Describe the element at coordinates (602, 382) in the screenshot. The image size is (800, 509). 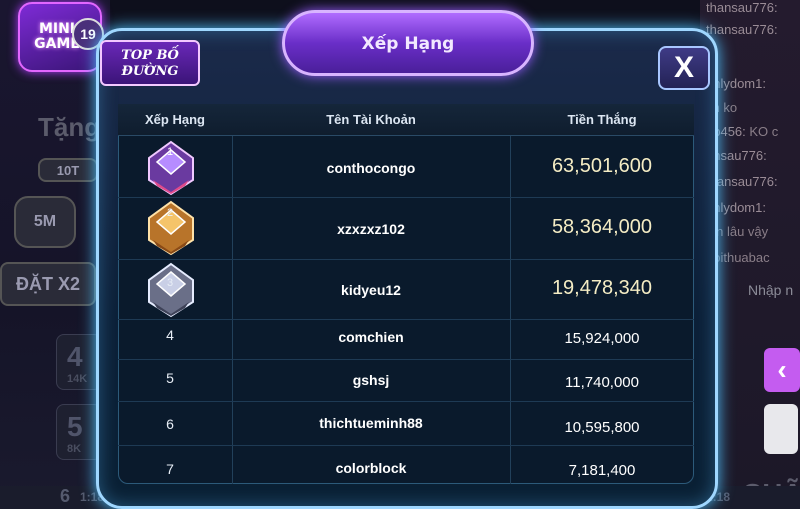
I see `winnings-value: 11,740,000` at that location.